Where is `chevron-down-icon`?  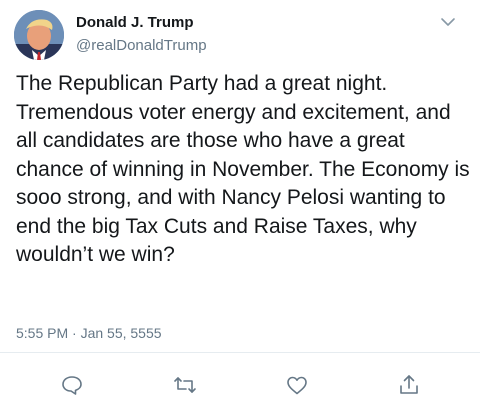
chevron-down-icon is located at coordinates (448, 22).